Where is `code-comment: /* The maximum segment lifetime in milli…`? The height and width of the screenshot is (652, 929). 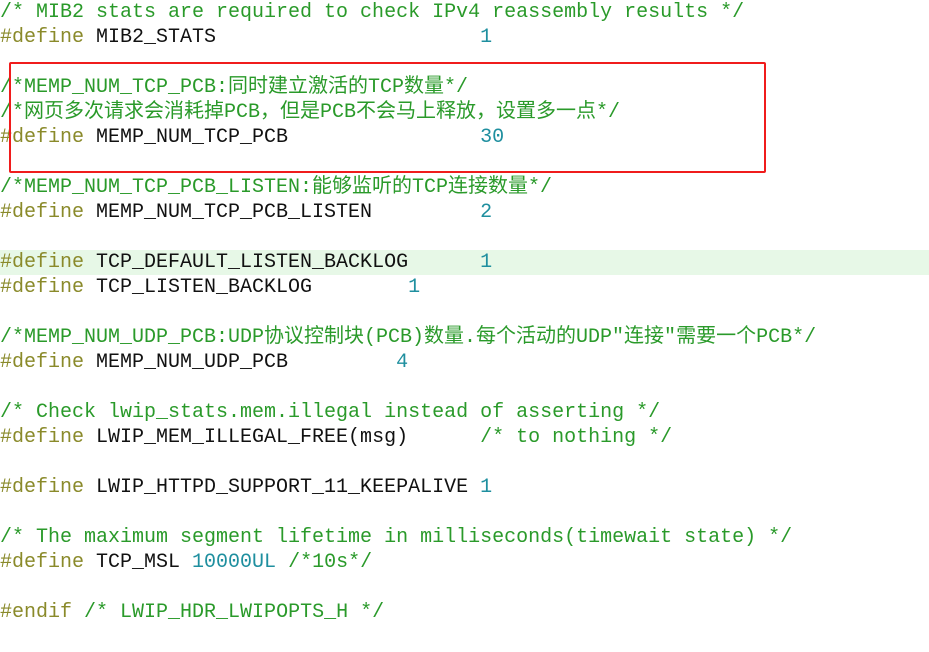 code-comment: /* The maximum segment lifetime in milli… is located at coordinates (396, 537).